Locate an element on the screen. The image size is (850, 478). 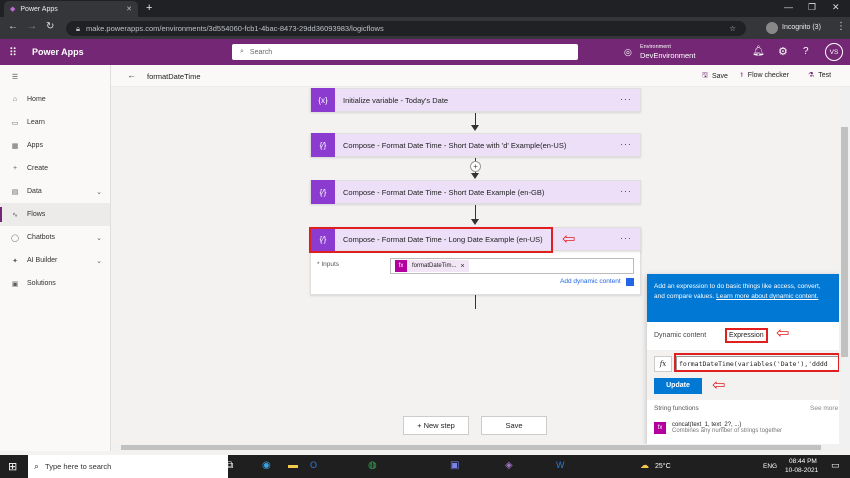
section-string-functions: String functions is located at coordinates (676, 408).